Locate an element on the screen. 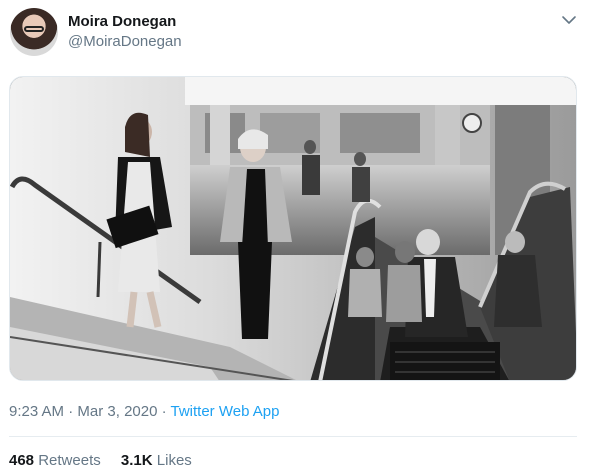 This screenshot has width=589, height=476. tweet-timestamp-line: 9:23 AM · Mar 3, 2020 · Twitter Web App is located at coordinates (144, 411).